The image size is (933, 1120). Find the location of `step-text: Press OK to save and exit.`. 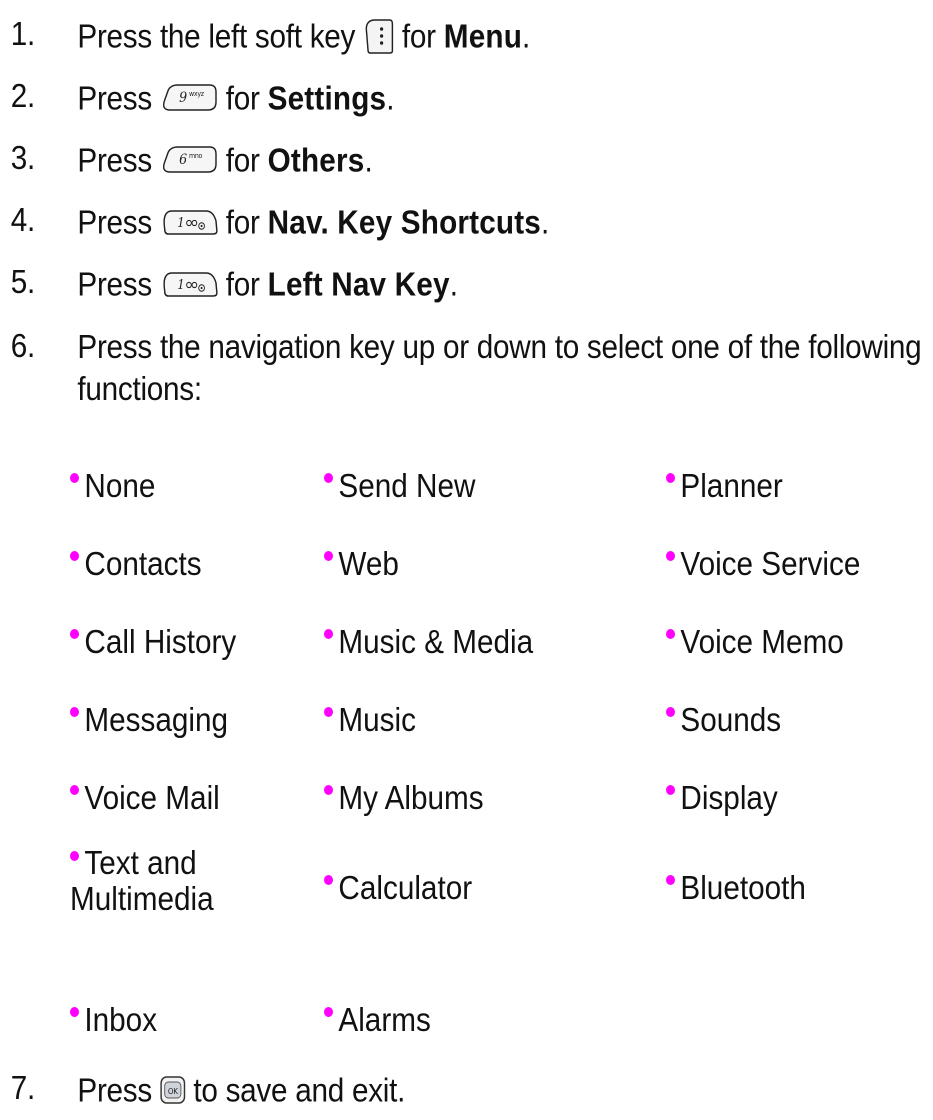

step-text: Press OK to save and exit. is located at coordinates (241, 1089).